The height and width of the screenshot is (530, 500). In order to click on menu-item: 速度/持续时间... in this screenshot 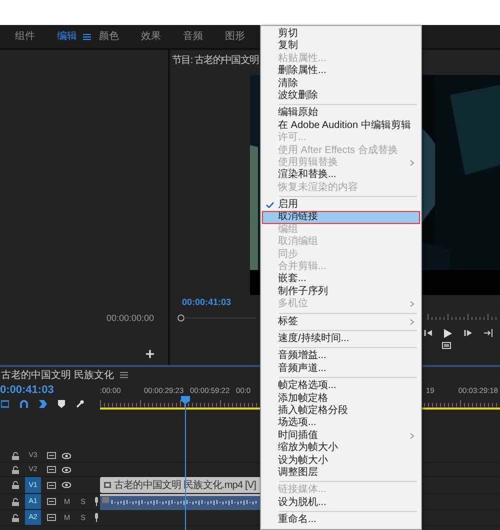, I will do `click(341, 339)`.